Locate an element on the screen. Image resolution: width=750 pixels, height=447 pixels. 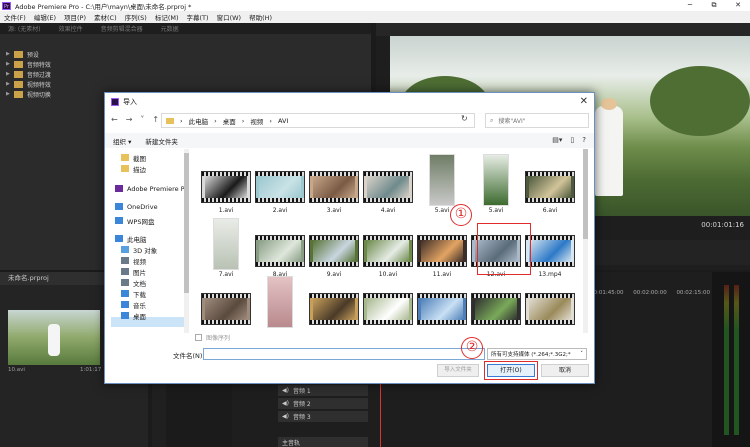
nav-scrollbar-thumb is located at coordinates (186, 223).